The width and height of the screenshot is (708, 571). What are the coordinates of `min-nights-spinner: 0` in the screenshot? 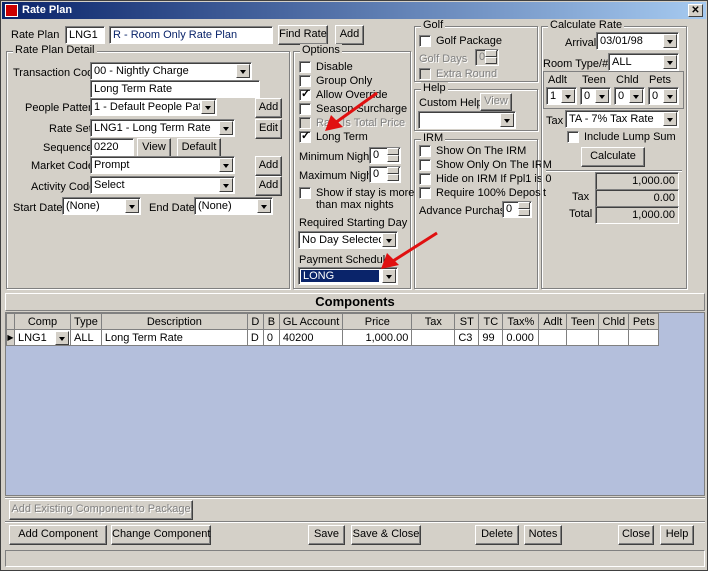 It's located at (385, 155).